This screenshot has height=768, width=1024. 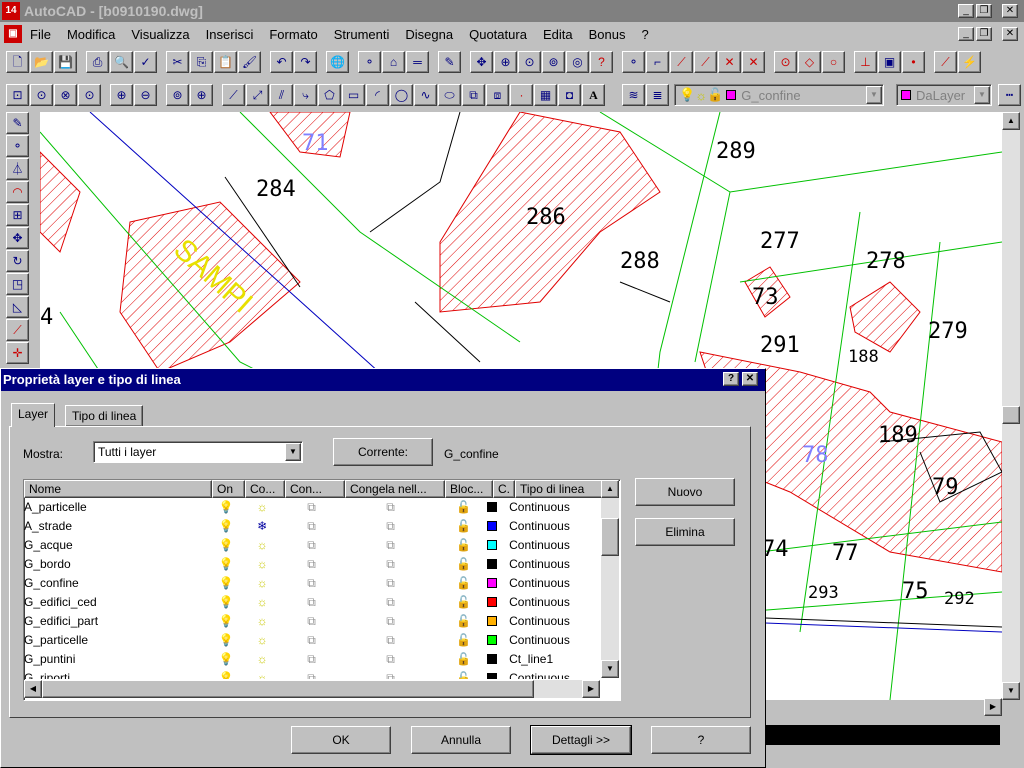 I want to click on new-button: Nuovo, so click(x=685, y=492).